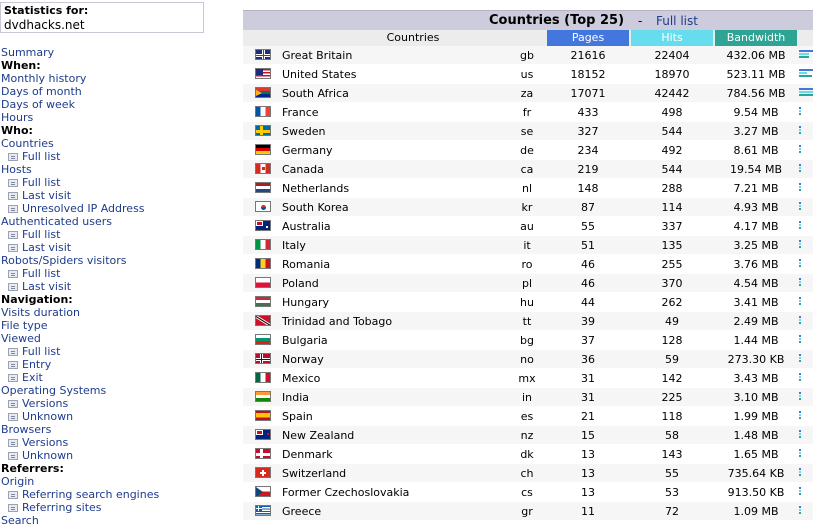 The image size is (813, 527). What do you see at coordinates (263, 92) in the screenshot?
I see `za-flag-icon` at bounding box center [263, 92].